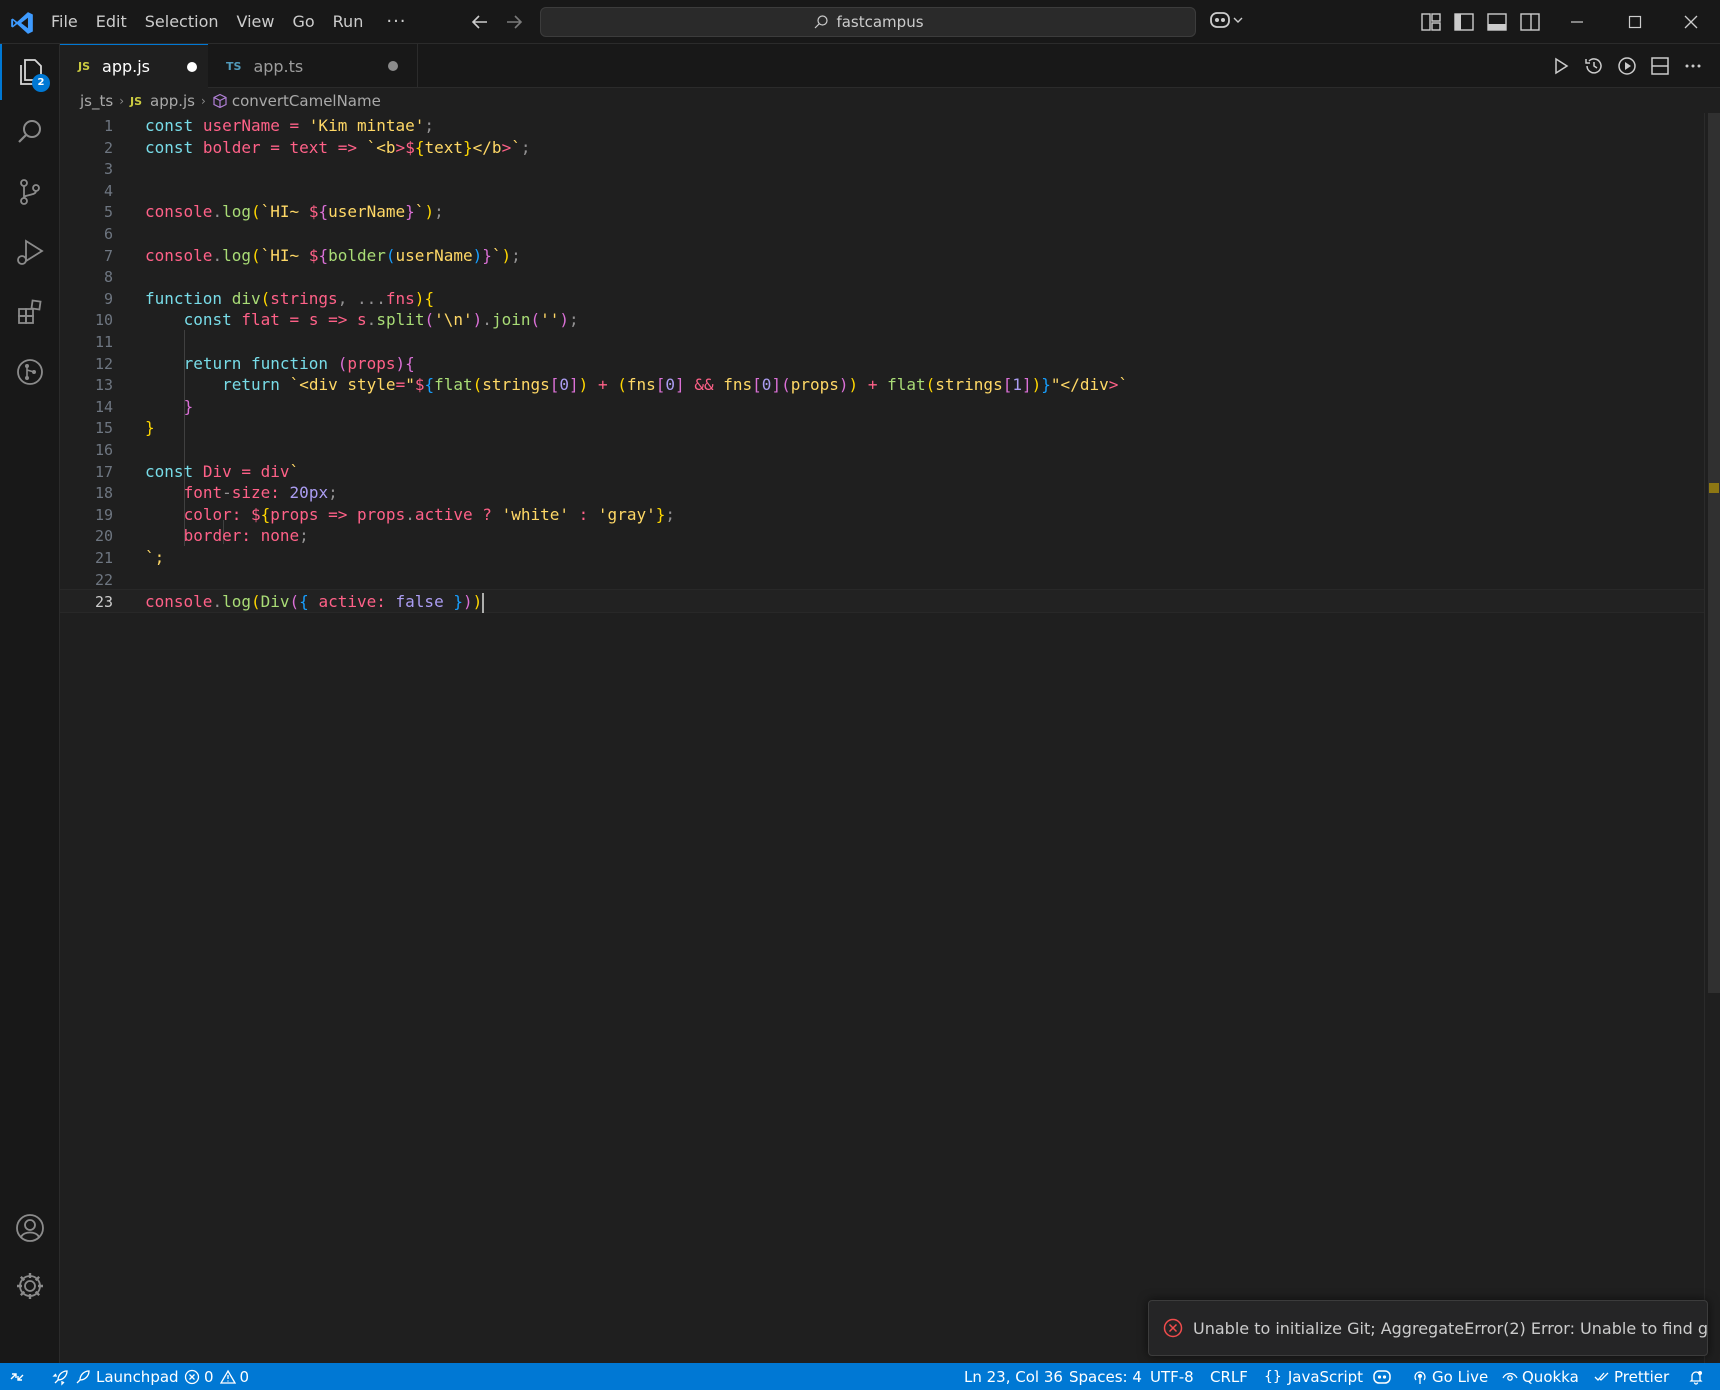  Describe the element at coordinates (882, 580) in the screenshot. I see `code-line: 22` at that location.